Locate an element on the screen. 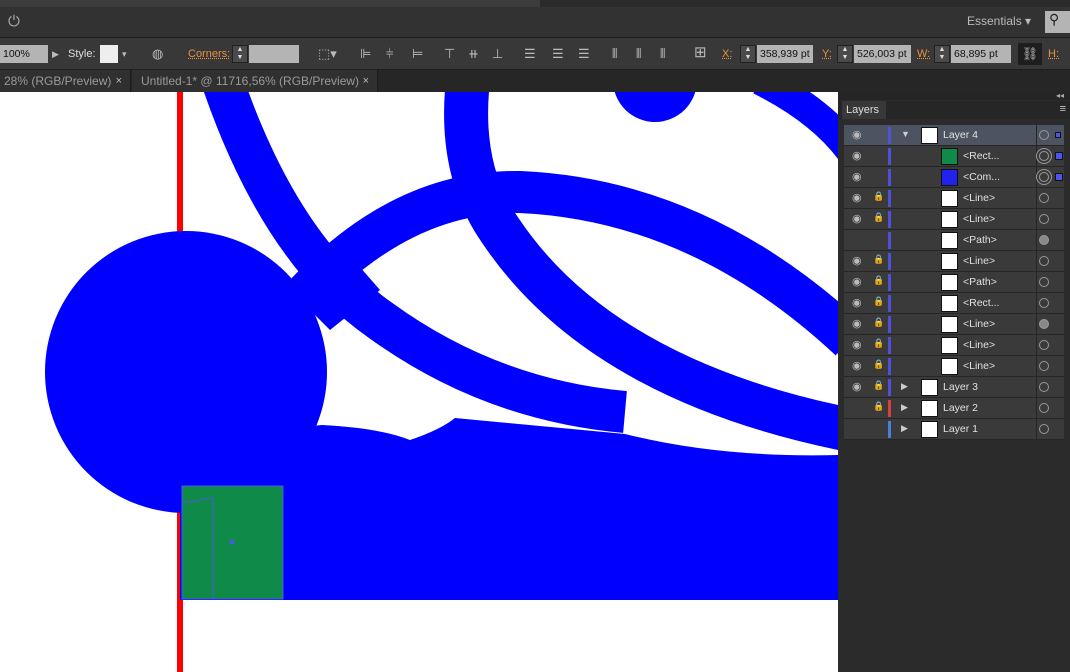  distribute-bottom-icon: ☰ is located at coordinates (584, 54).